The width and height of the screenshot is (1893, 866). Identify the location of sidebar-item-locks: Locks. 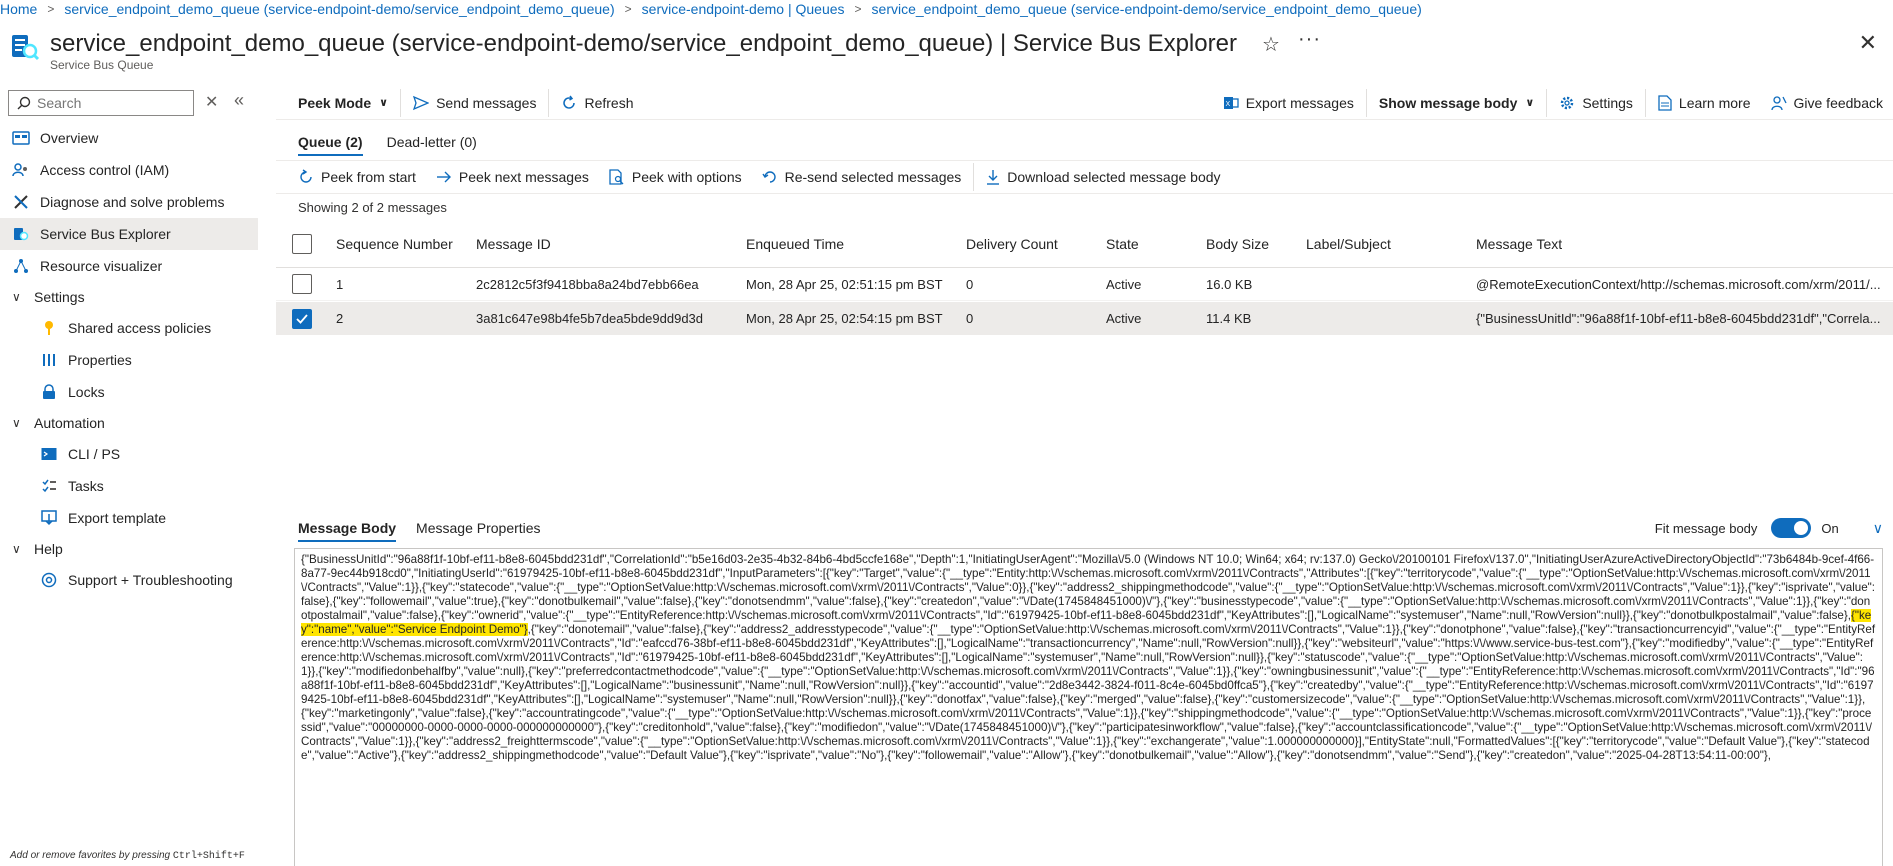
(129, 392).